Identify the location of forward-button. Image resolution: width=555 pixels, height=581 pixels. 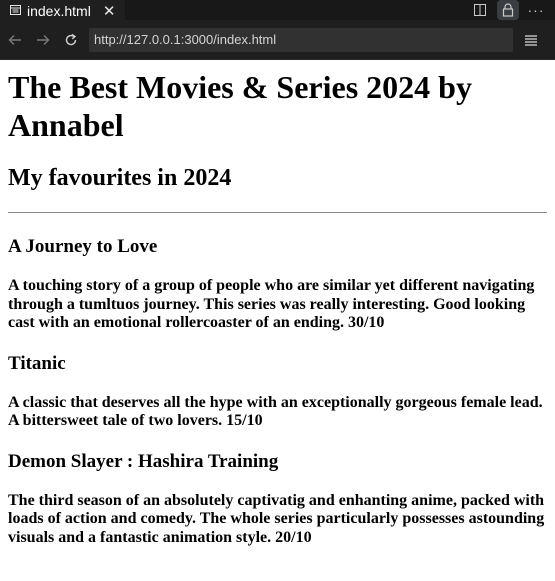
(43, 40).